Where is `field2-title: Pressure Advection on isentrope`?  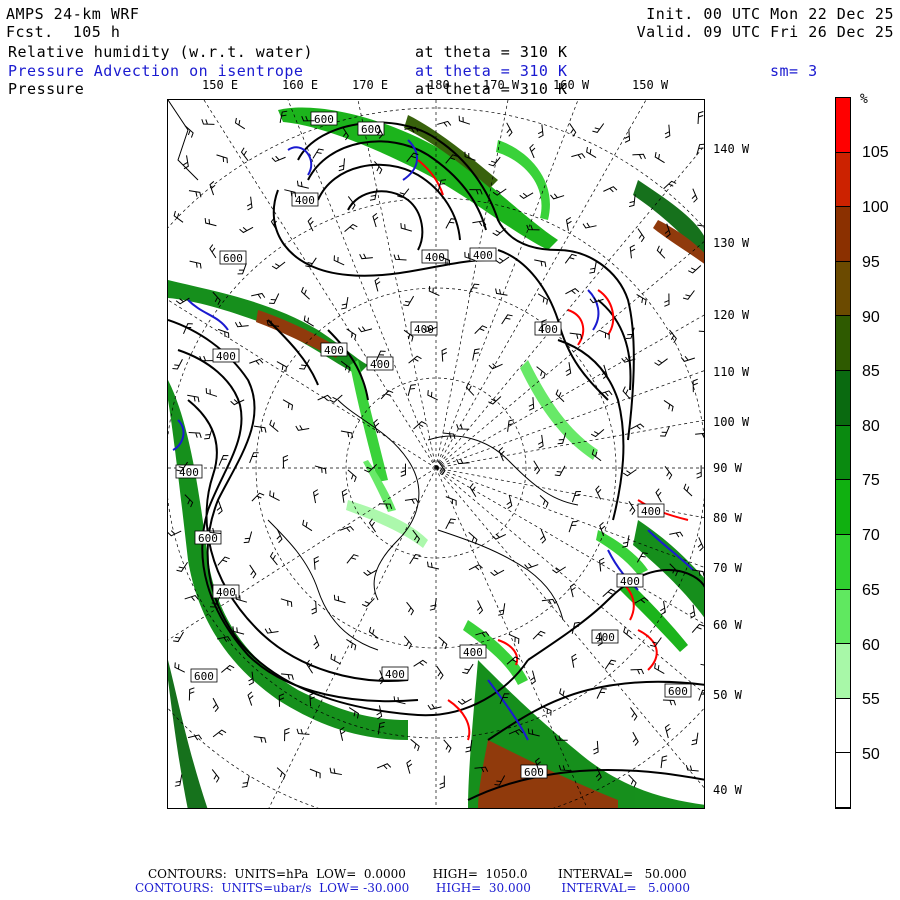 field2-title: Pressure Advection on isentrope is located at coordinates (156, 71).